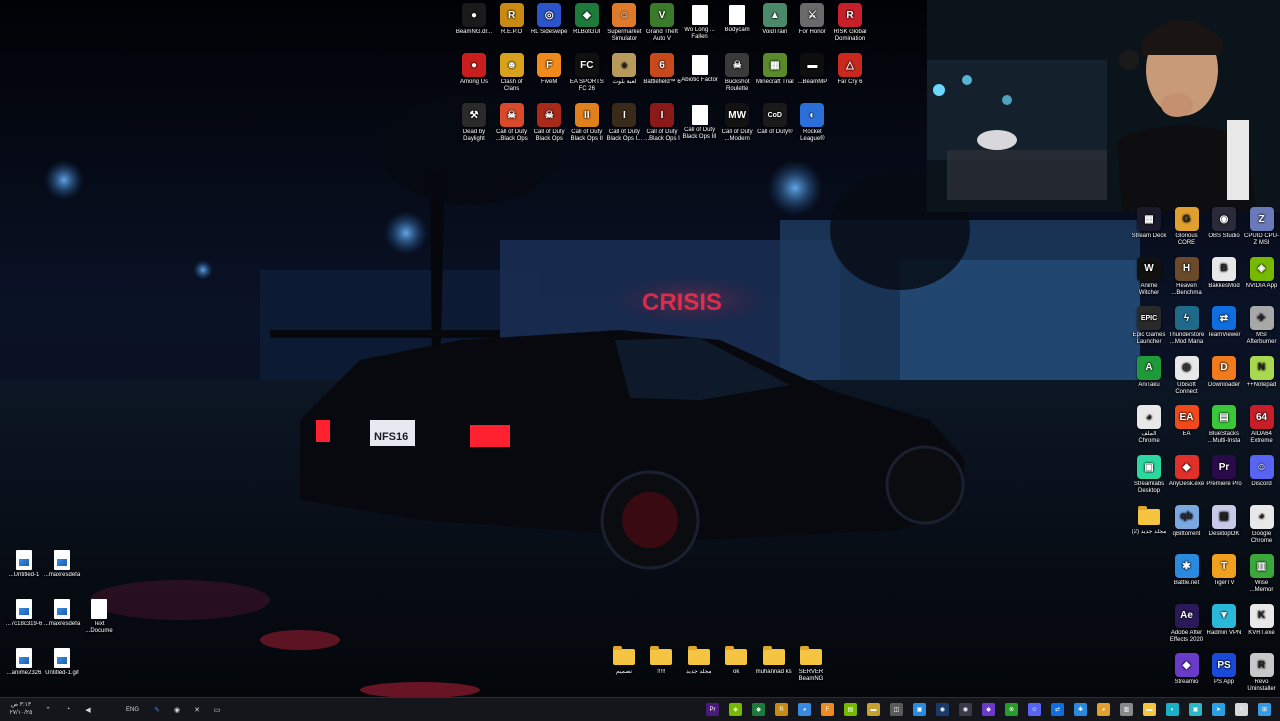 The image size is (1280, 721). I want to click on edge-icon: ◐, so click(1172, 709).